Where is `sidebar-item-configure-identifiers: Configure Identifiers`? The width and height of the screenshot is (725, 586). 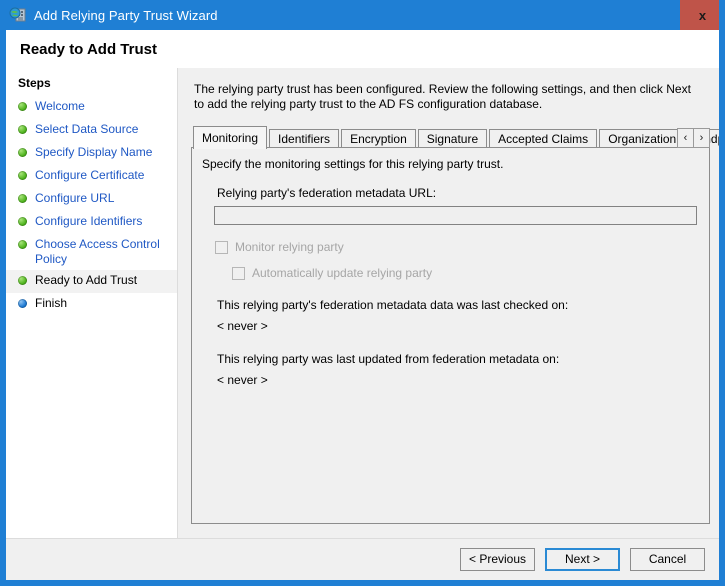 sidebar-item-configure-identifiers: Configure Identifiers is located at coordinates (91, 222).